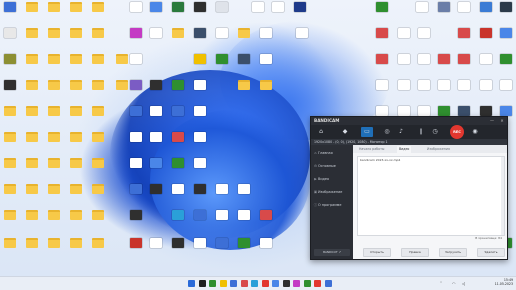 This screenshot has height=290, width=516. I want to click on output-tab: Изображения, so click(438, 149).